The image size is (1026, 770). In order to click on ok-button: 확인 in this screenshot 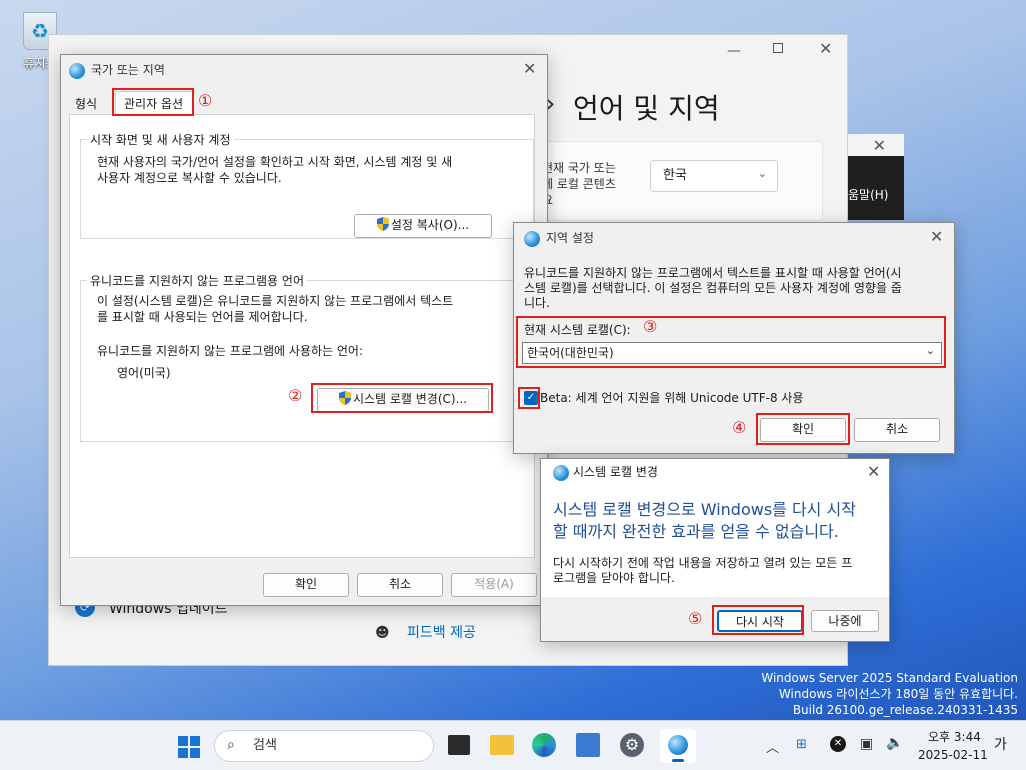, I will do `click(306, 585)`.